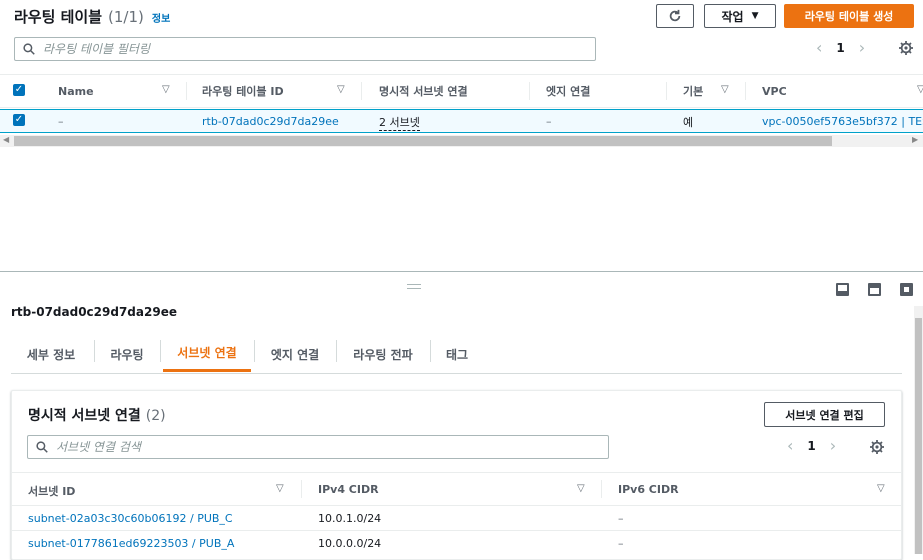 This screenshot has height=560, width=923. Describe the element at coordinates (824, 414) in the screenshot. I see `edit-subnet-assoc-button: 서브넷 연결 편집` at that location.